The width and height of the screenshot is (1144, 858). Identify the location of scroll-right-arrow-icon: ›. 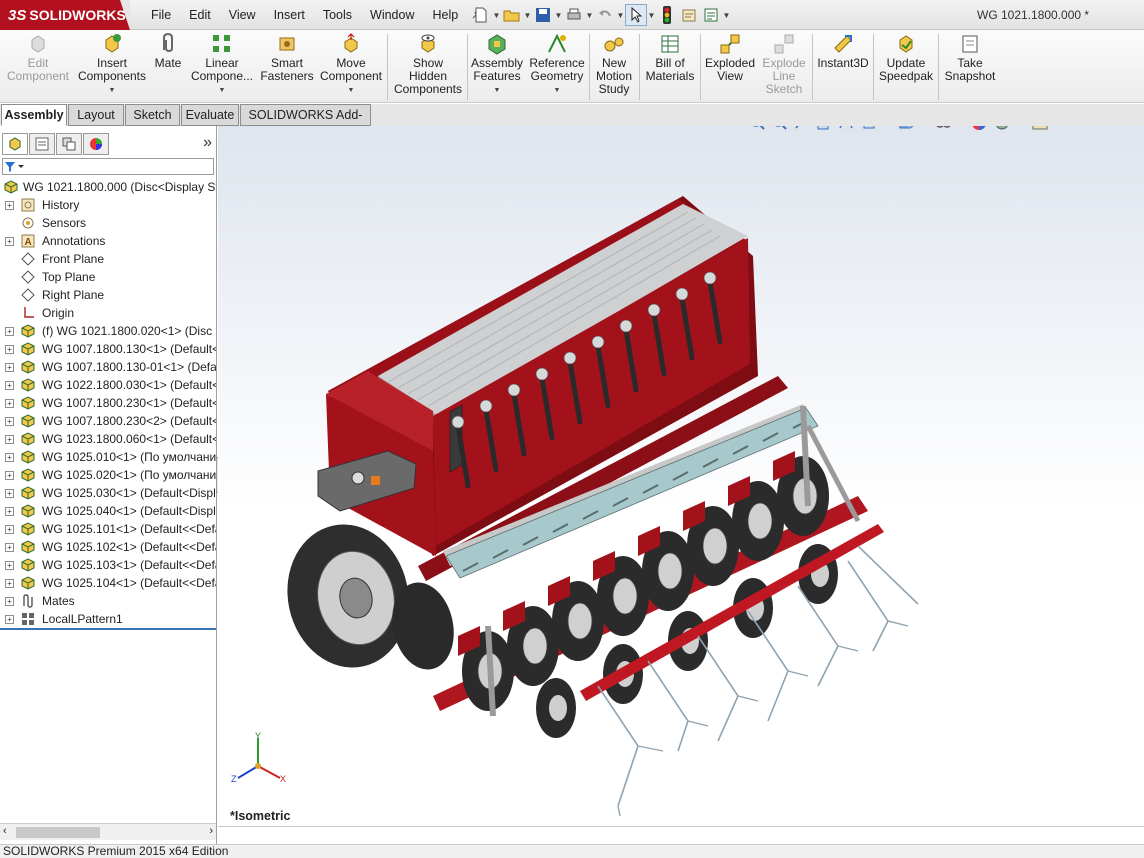
(211, 831).